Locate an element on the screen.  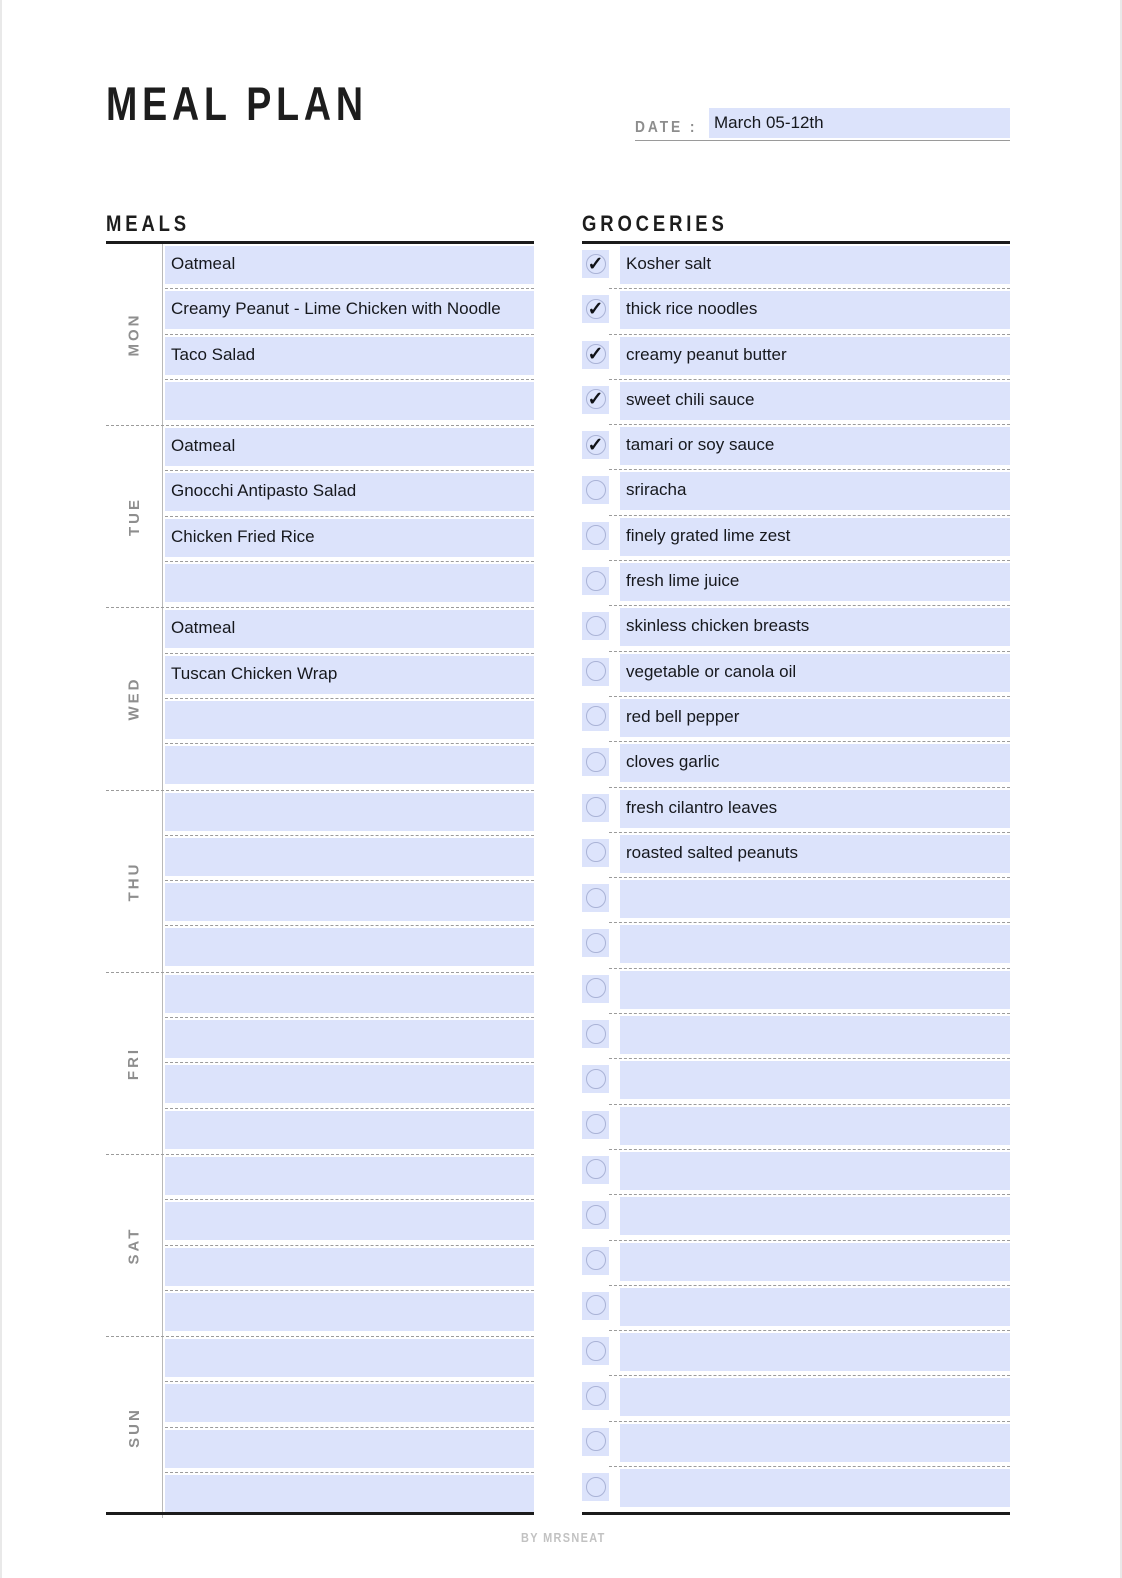
grocery-text: red bell pepper is located at coordinates (683, 716).